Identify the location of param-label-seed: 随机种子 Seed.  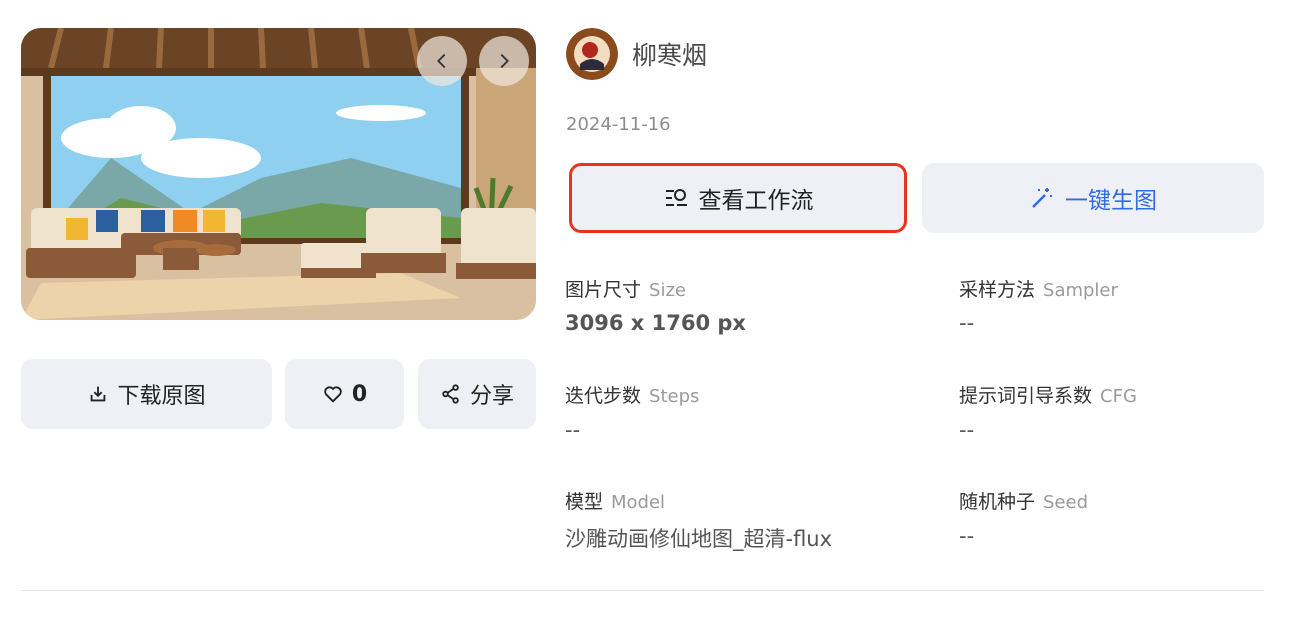
(1024, 502).